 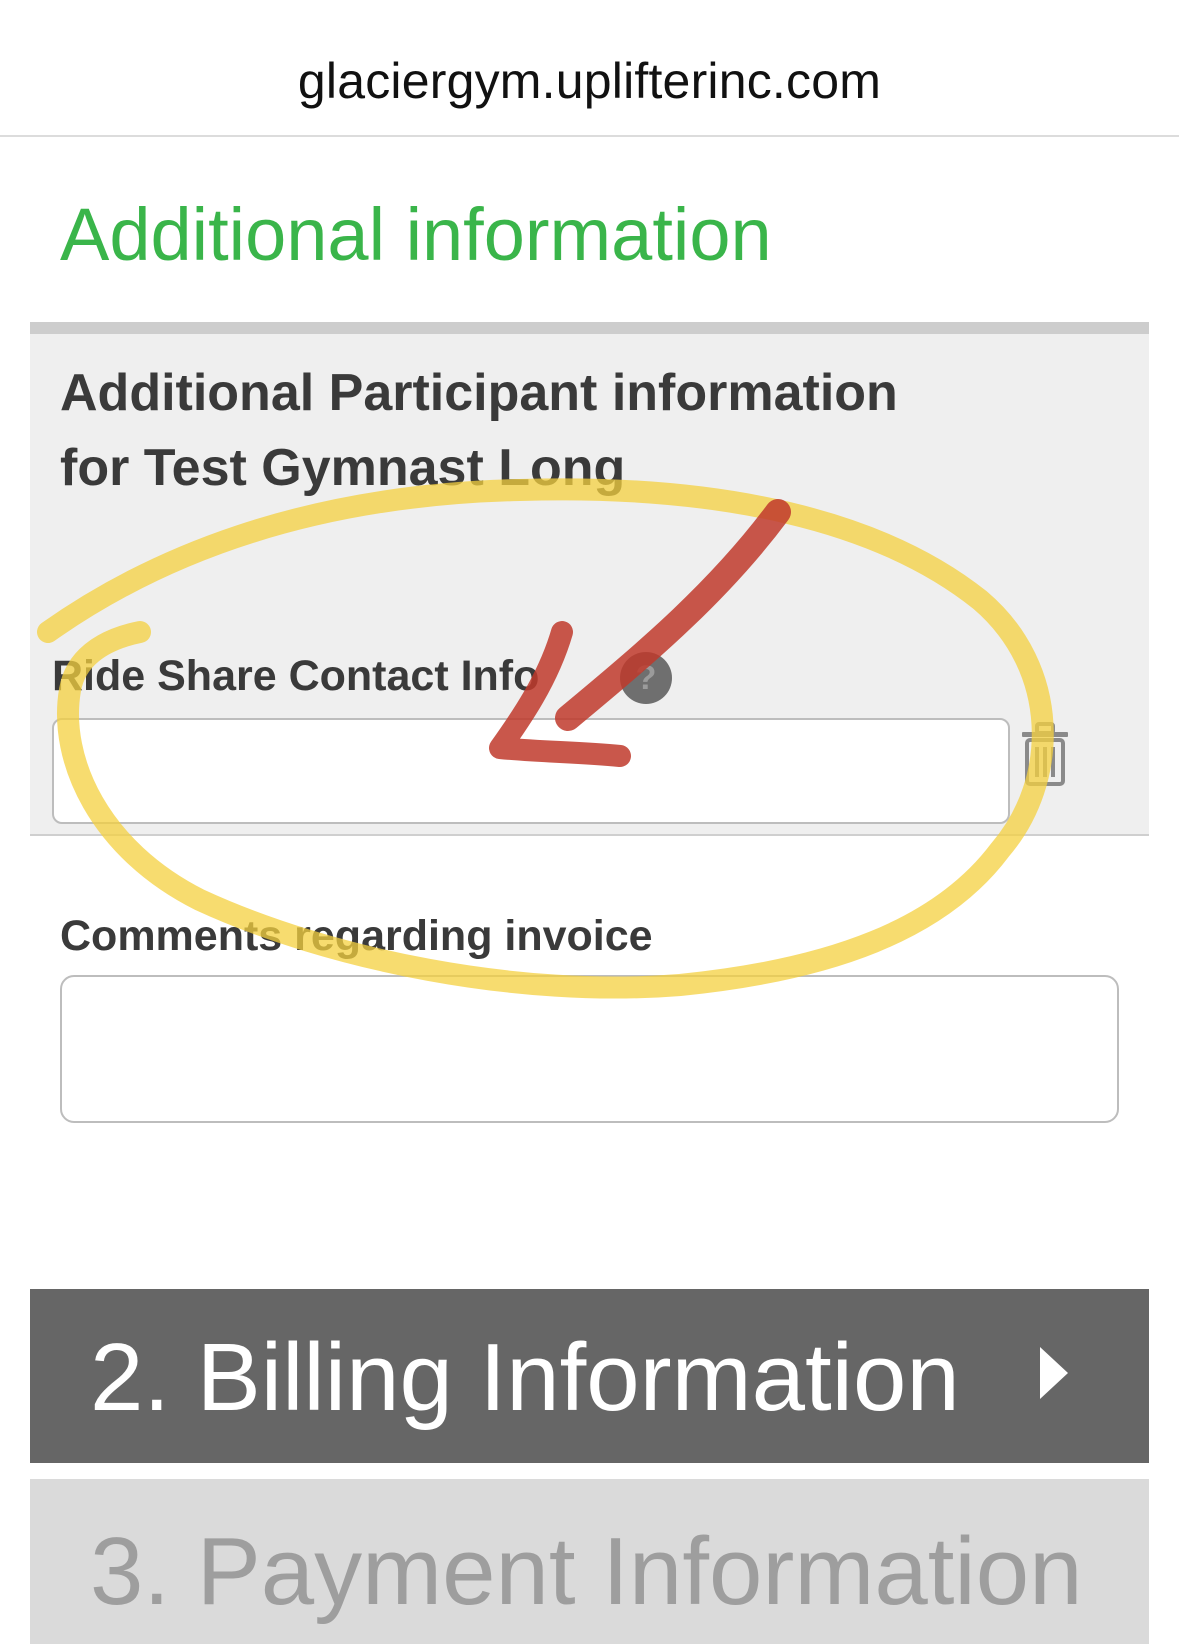 What do you see at coordinates (416, 234) in the screenshot?
I see `page-title: Additional information` at bounding box center [416, 234].